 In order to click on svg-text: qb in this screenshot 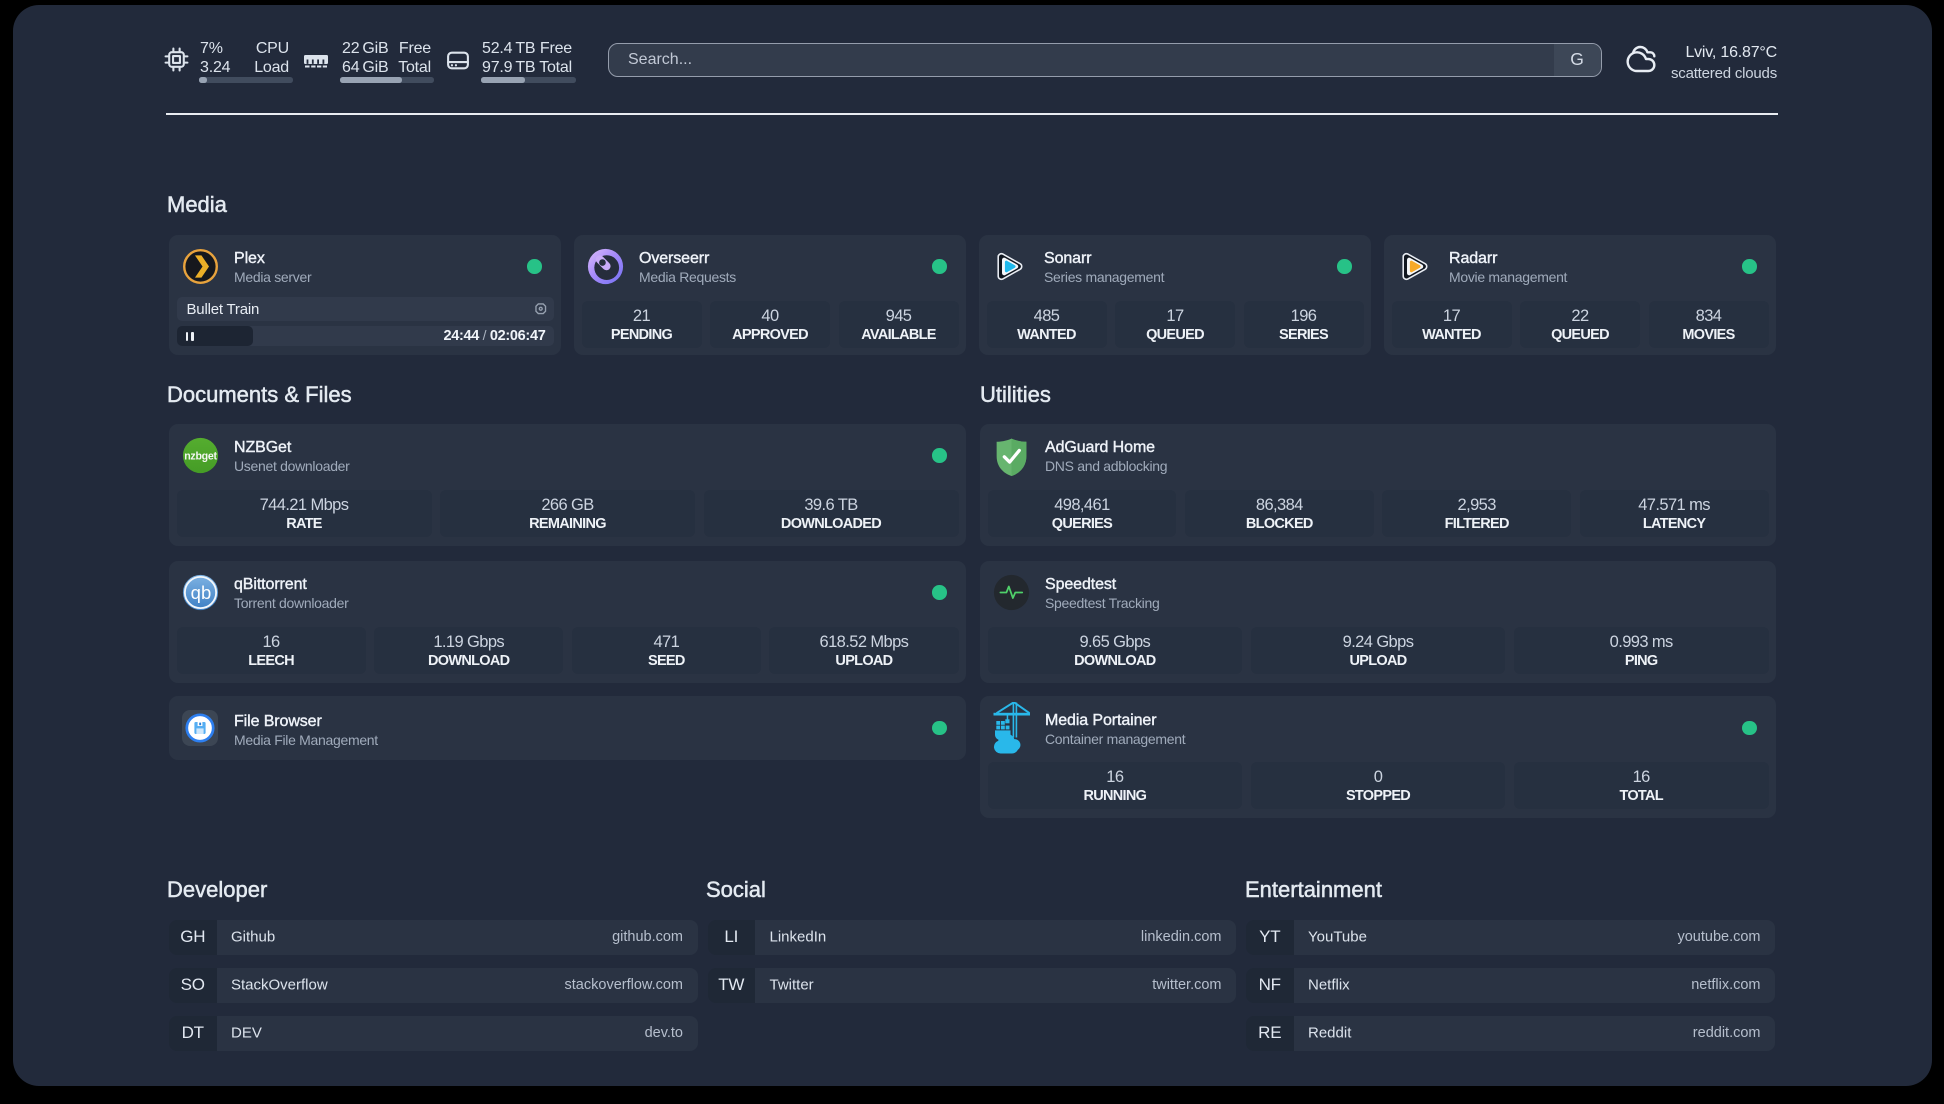, I will do `click(201, 591)`.